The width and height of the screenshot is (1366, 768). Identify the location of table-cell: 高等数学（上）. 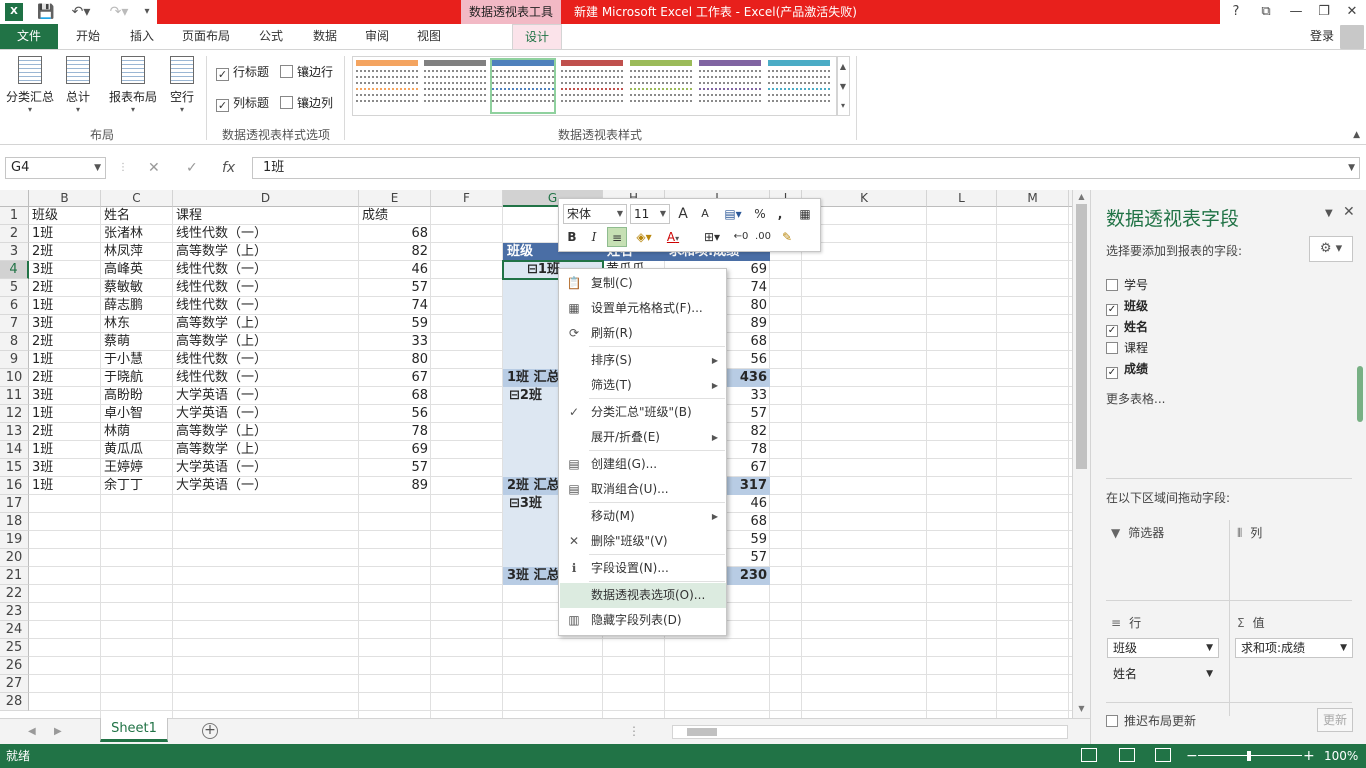
(266, 342).